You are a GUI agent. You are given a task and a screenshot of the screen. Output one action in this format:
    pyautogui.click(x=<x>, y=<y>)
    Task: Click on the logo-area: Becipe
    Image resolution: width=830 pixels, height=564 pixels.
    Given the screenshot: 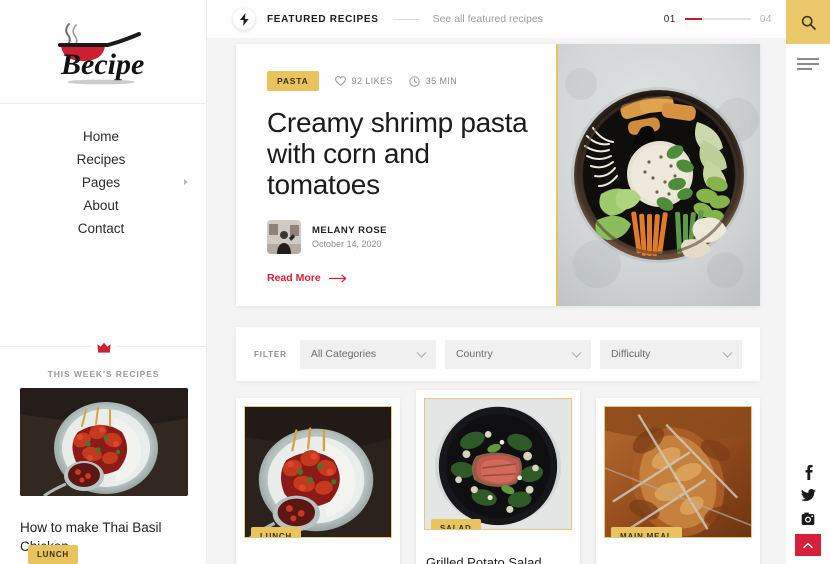 What is the action you would take?
    pyautogui.click(x=103, y=52)
    